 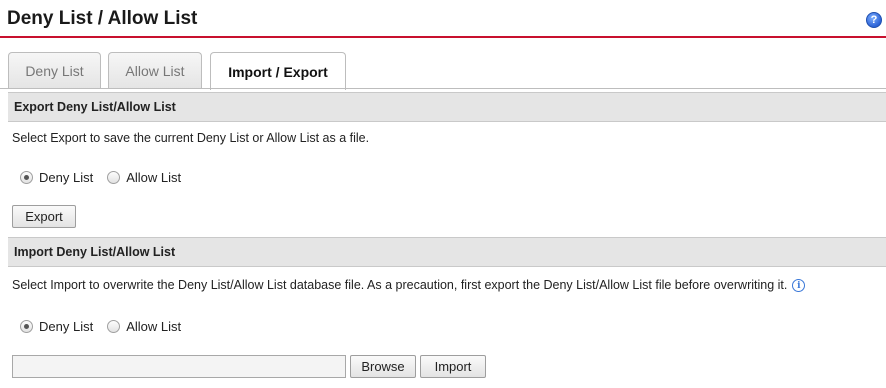 I want to click on export-section-heading: Export Deny List/Allow List, so click(x=447, y=107).